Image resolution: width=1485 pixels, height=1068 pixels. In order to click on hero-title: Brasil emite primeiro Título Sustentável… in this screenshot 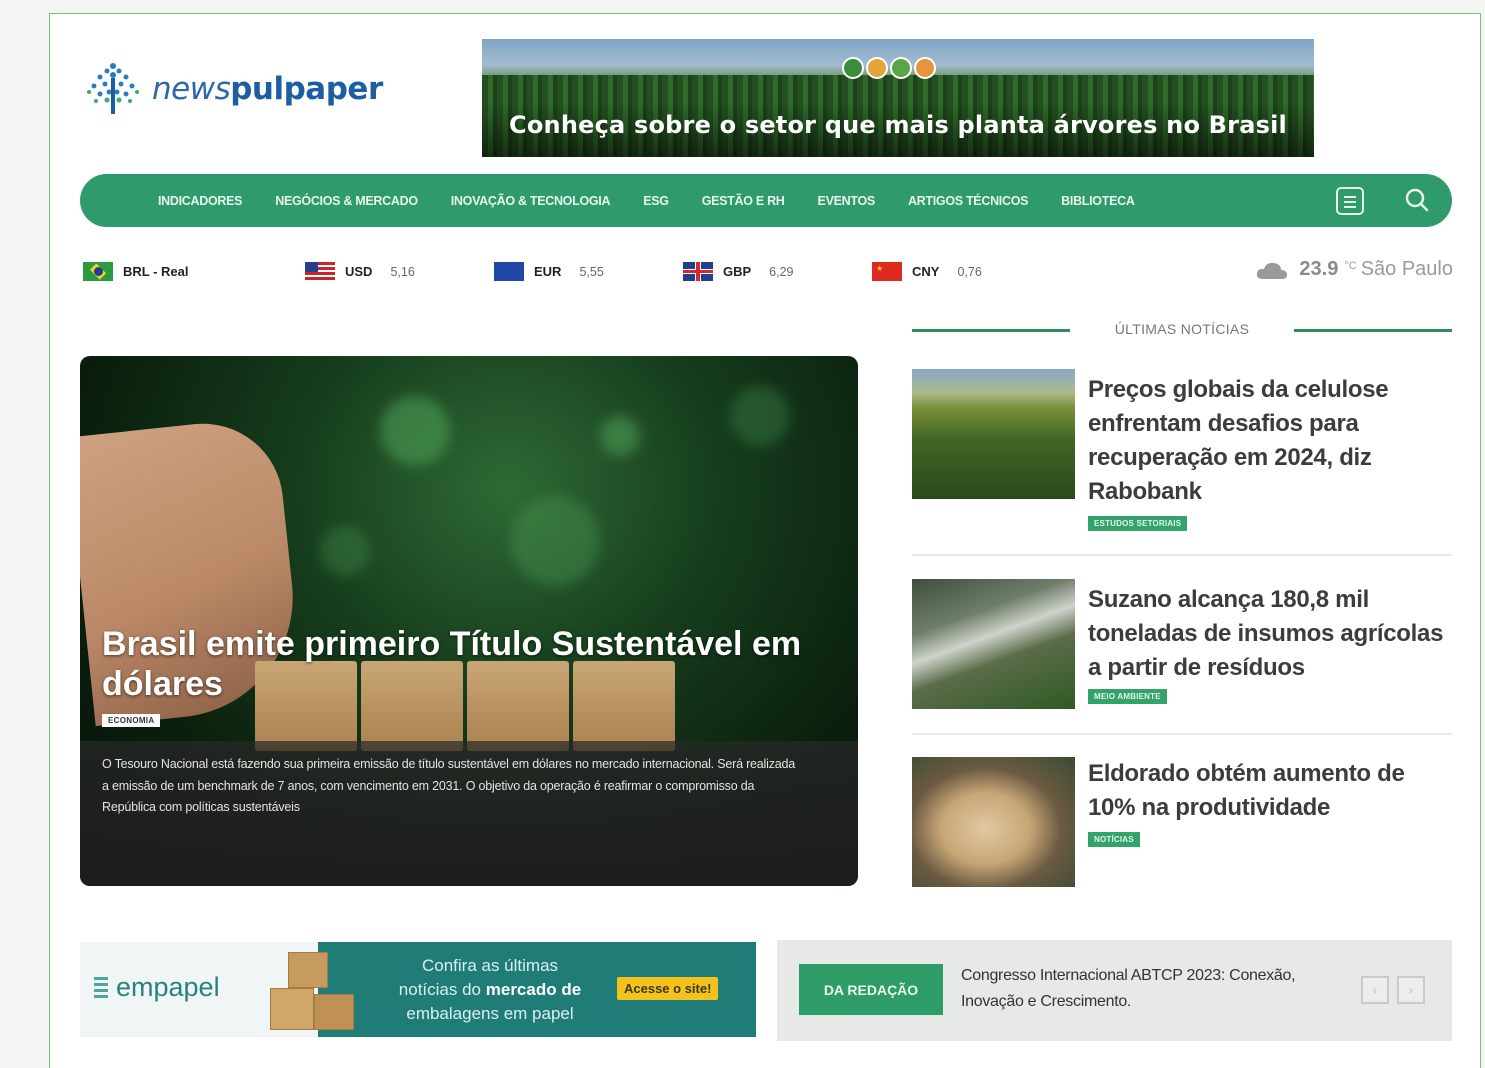, I will do `click(452, 664)`.